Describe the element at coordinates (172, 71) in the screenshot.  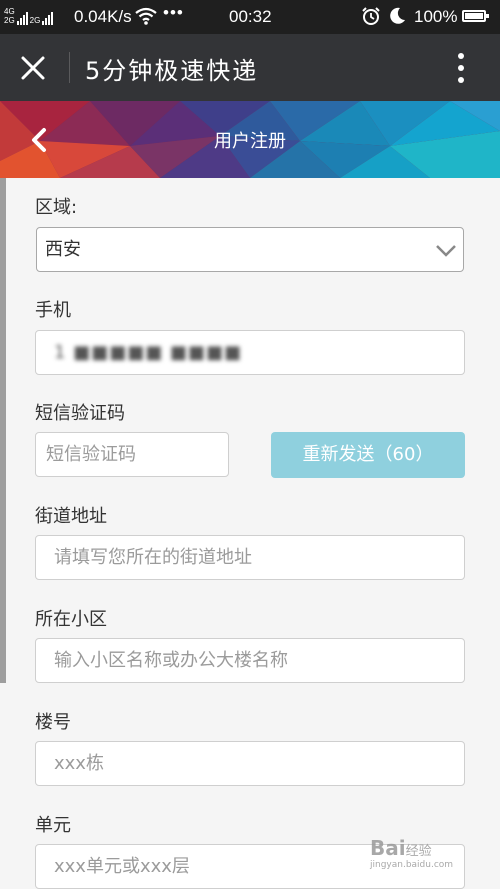
I see `page-title: 5分钟极速快递` at that location.